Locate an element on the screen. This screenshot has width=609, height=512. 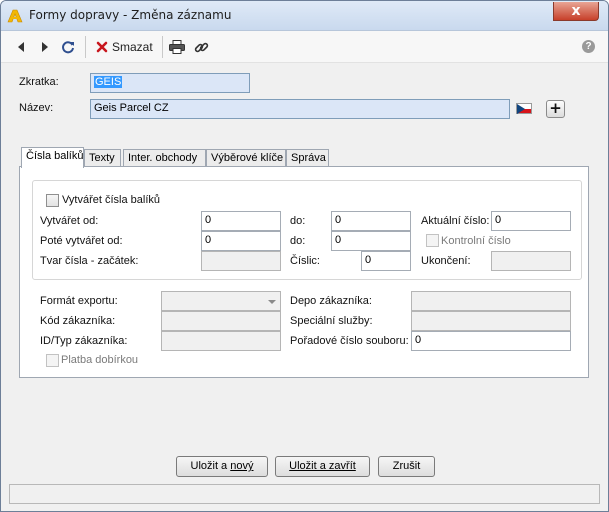
tab-texty: Texty is located at coordinates (102, 158).